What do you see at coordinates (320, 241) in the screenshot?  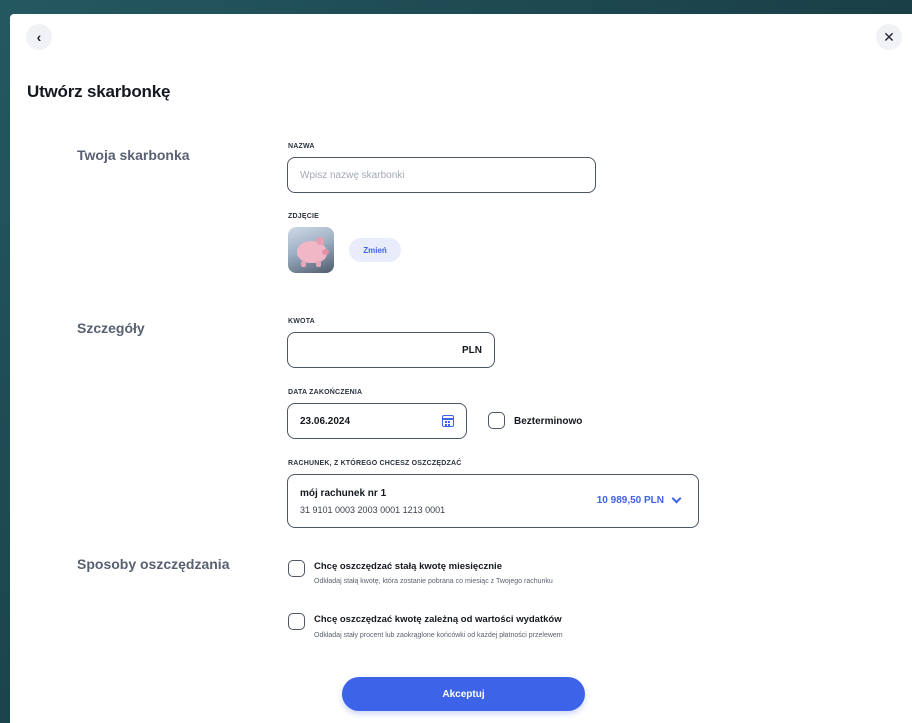 I see `pig-ear-shape` at bounding box center [320, 241].